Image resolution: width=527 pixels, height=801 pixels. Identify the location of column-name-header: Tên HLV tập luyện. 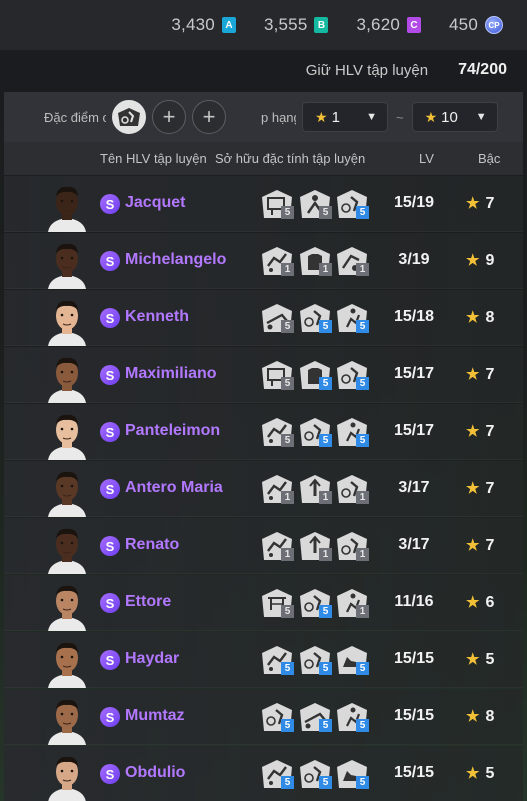
(153, 158).